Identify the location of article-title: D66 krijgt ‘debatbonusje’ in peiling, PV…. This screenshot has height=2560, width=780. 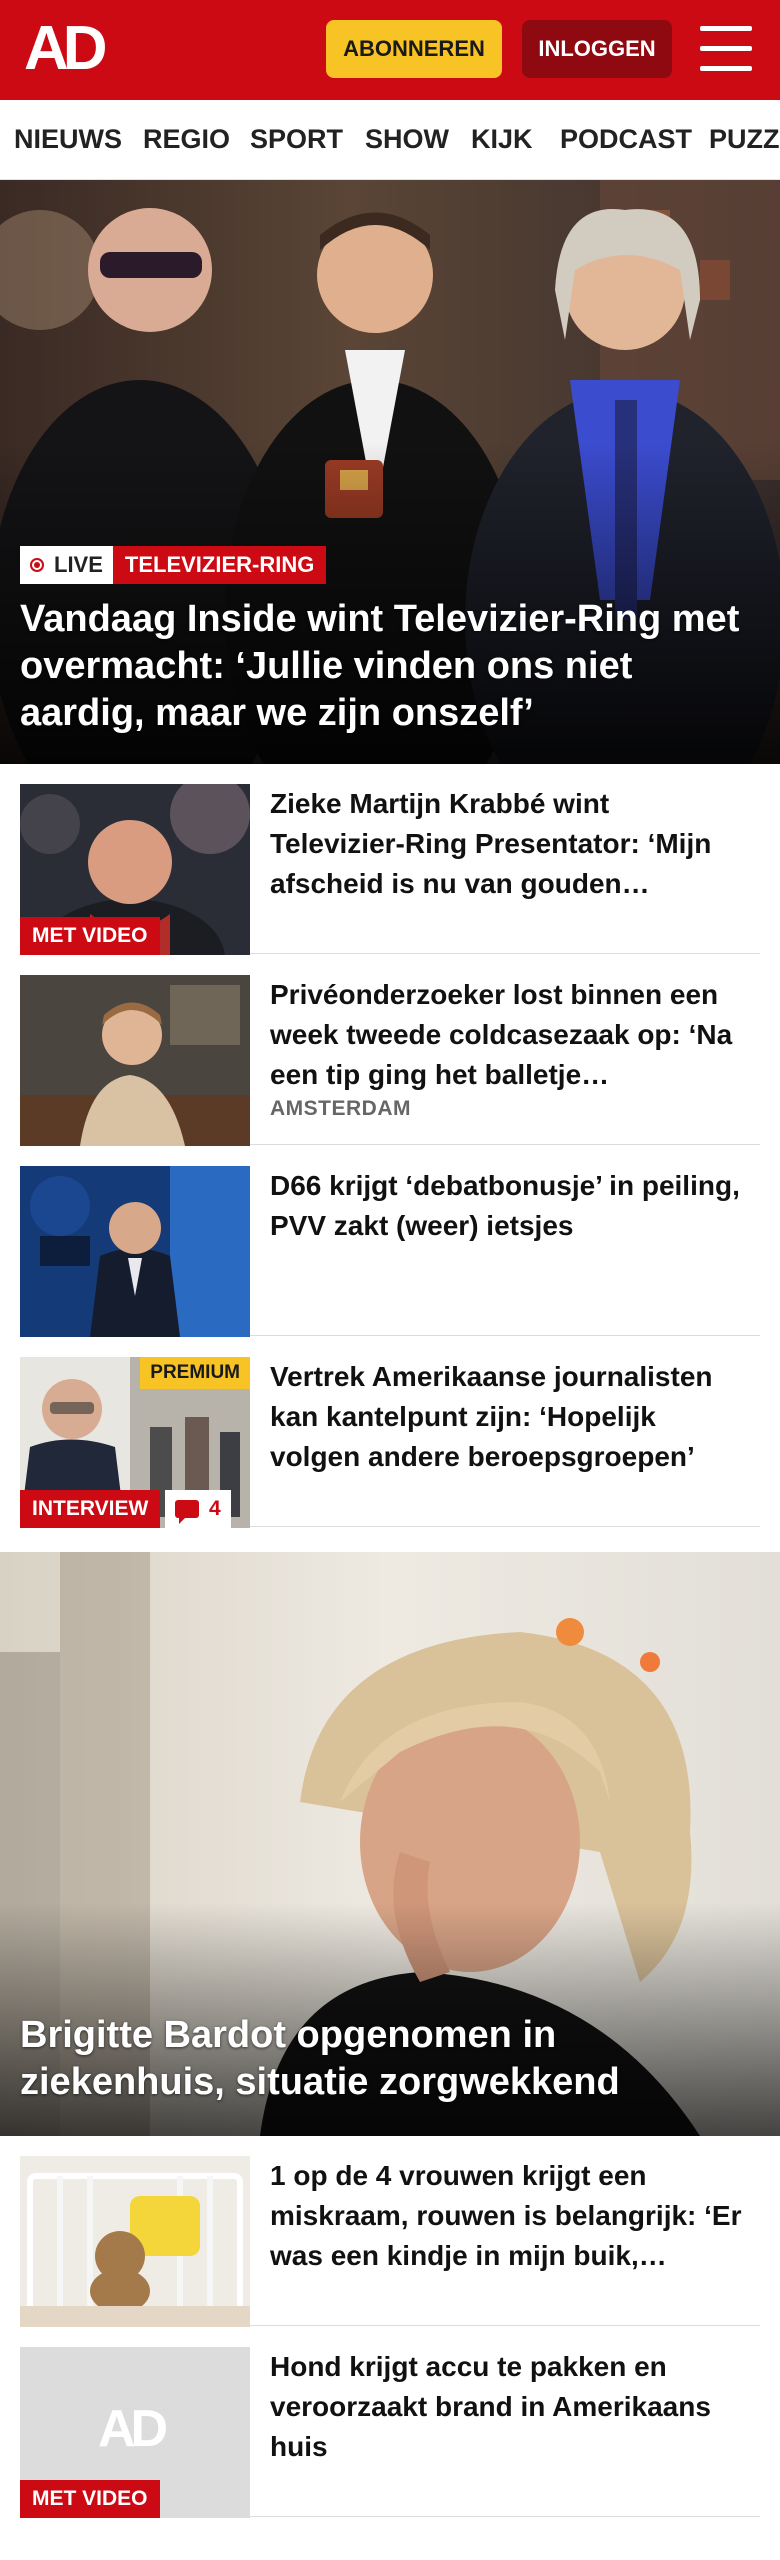
(510, 1206).